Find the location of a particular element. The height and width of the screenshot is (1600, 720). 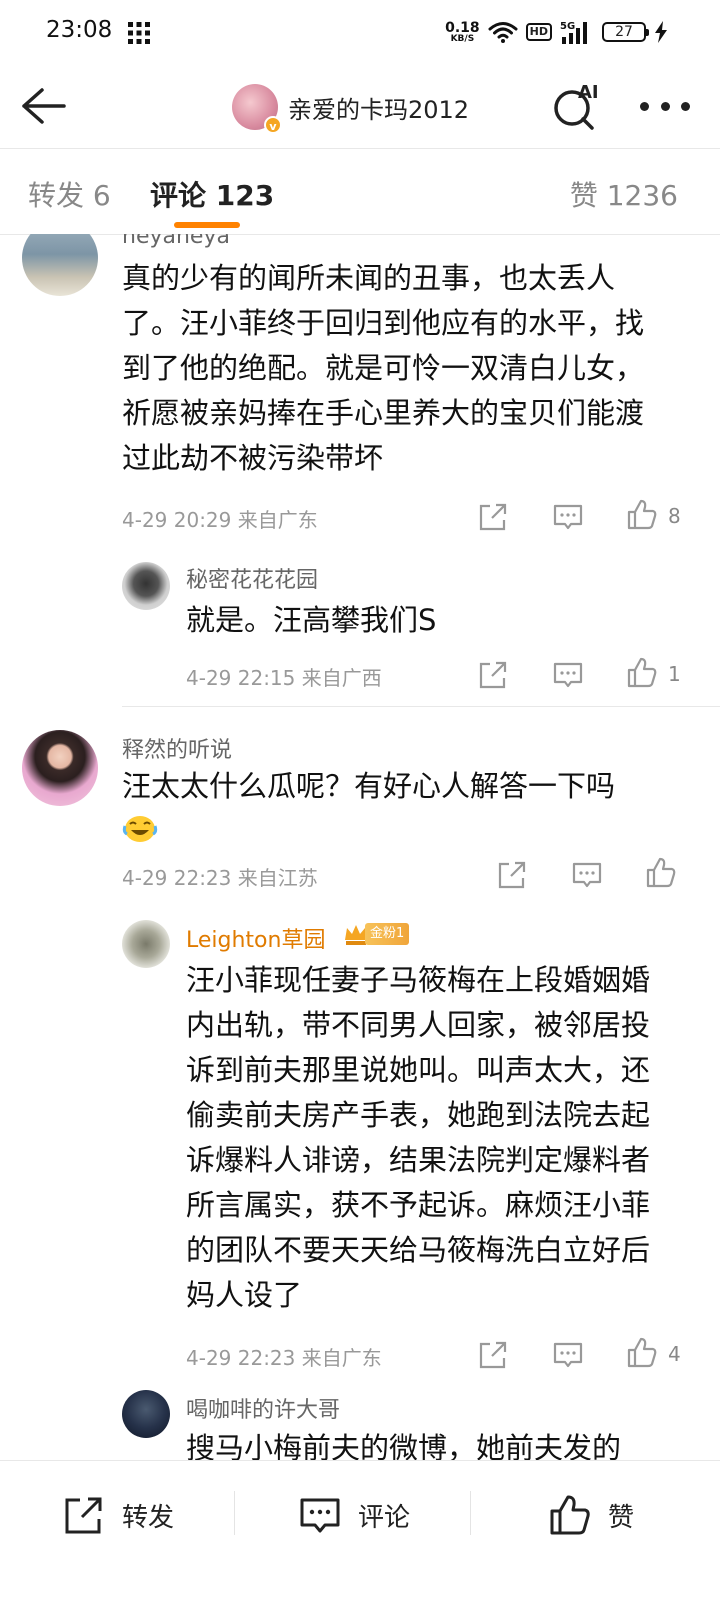

thumbs-up-icon is located at coordinates (570, 1515).